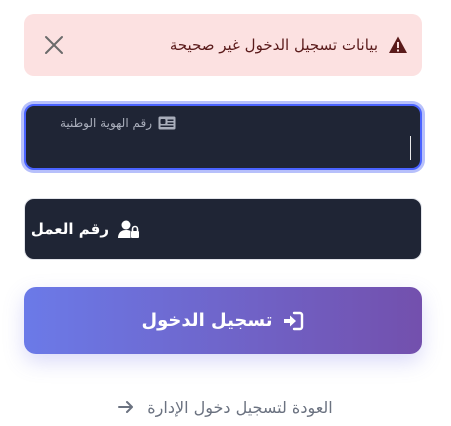 The height and width of the screenshot is (426, 451). I want to click on sign-in-icon, so click(294, 320).